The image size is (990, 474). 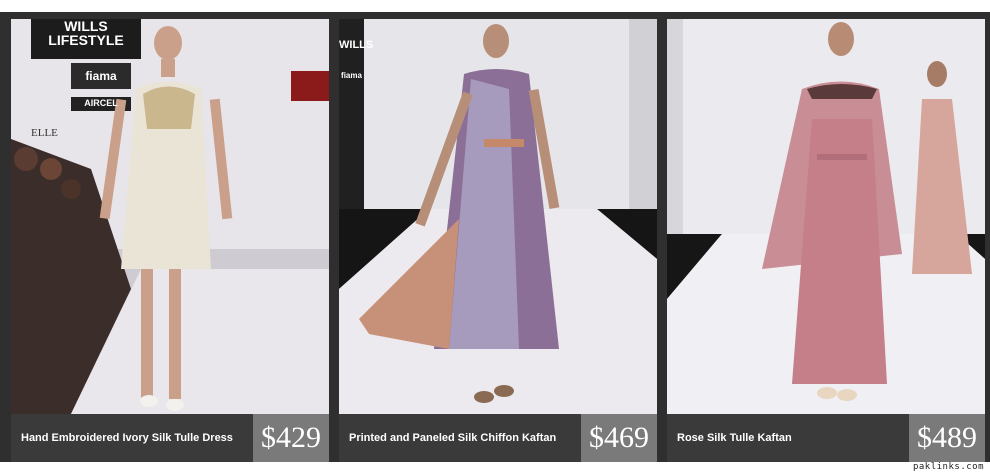 What do you see at coordinates (356, 45) in the screenshot?
I see `sponsor-logo-wills: WILLS` at bounding box center [356, 45].